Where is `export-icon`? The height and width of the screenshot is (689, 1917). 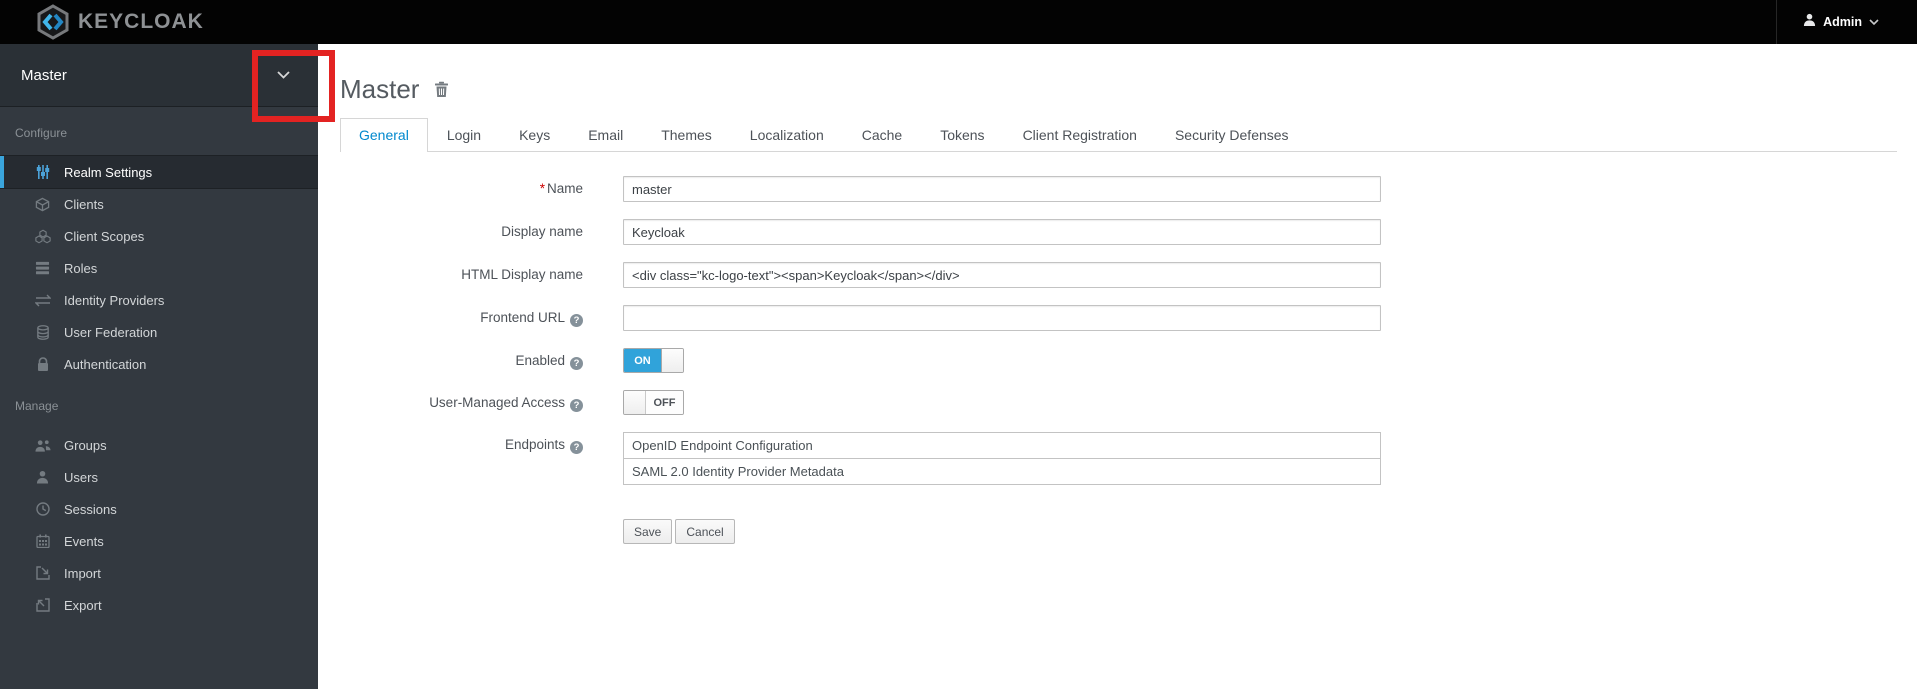 export-icon is located at coordinates (42, 605).